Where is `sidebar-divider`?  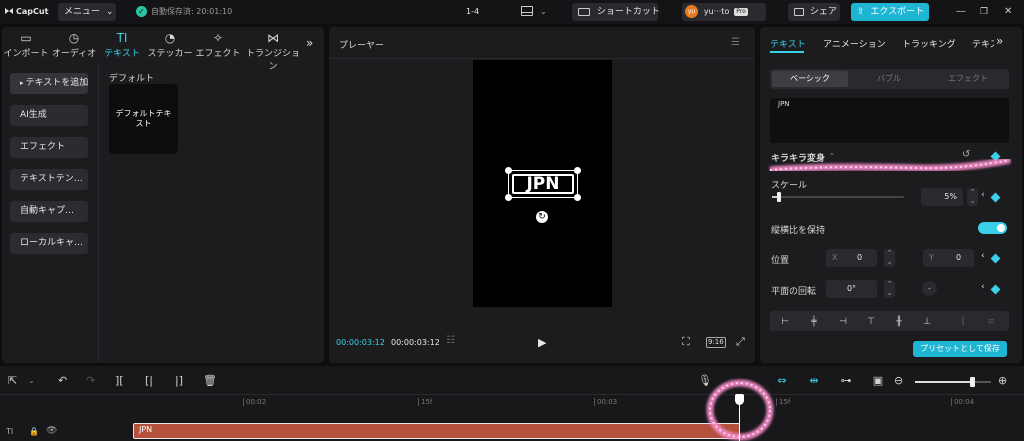
sidebar-divider is located at coordinates (98, 212).